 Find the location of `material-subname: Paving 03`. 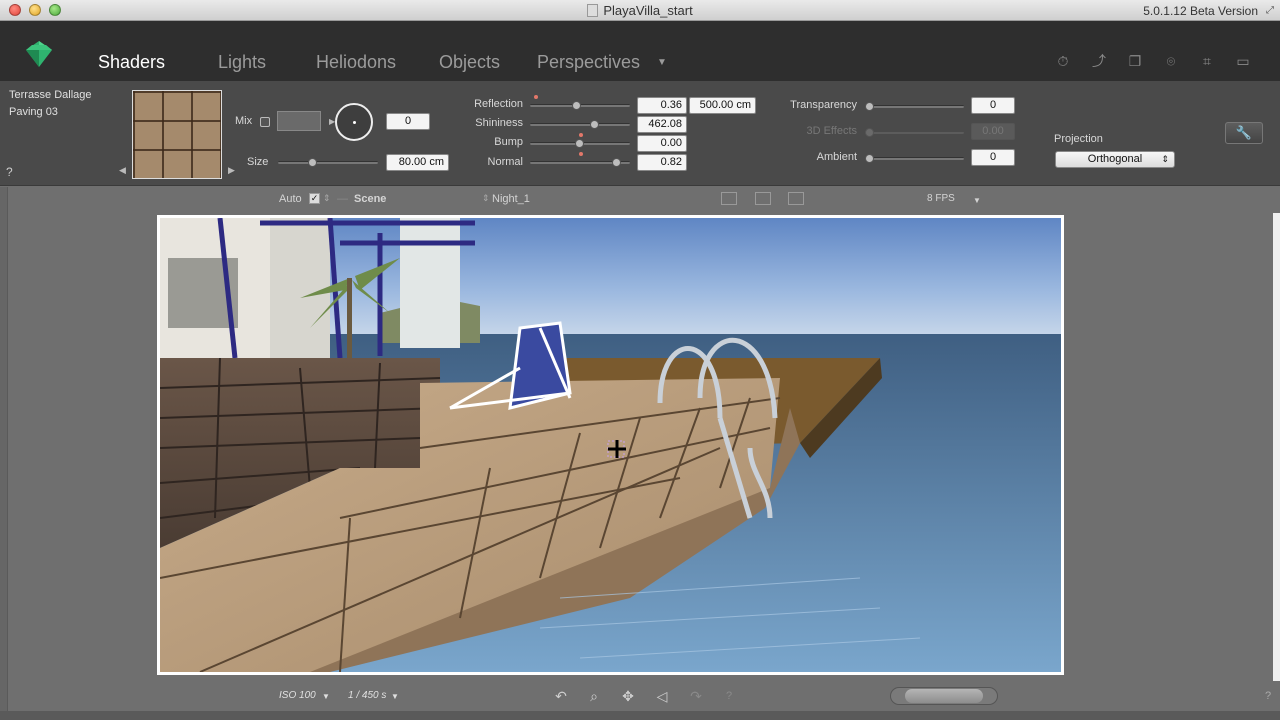

material-subname: Paving 03 is located at coordinates (33, 112).